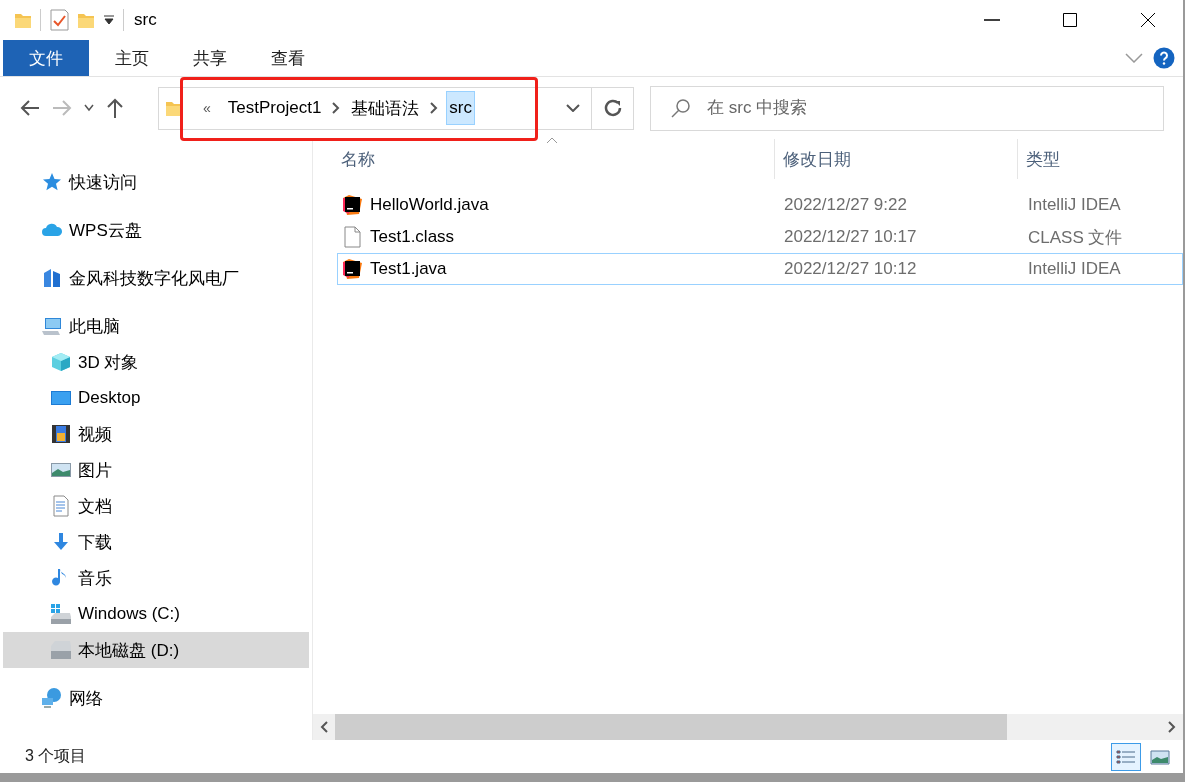 The height and width of the screenshot is (782, 1185). Describe the element at coordinates (274, 108) in the screenshot. I see `breadcrumb: TestProject1` at that location.